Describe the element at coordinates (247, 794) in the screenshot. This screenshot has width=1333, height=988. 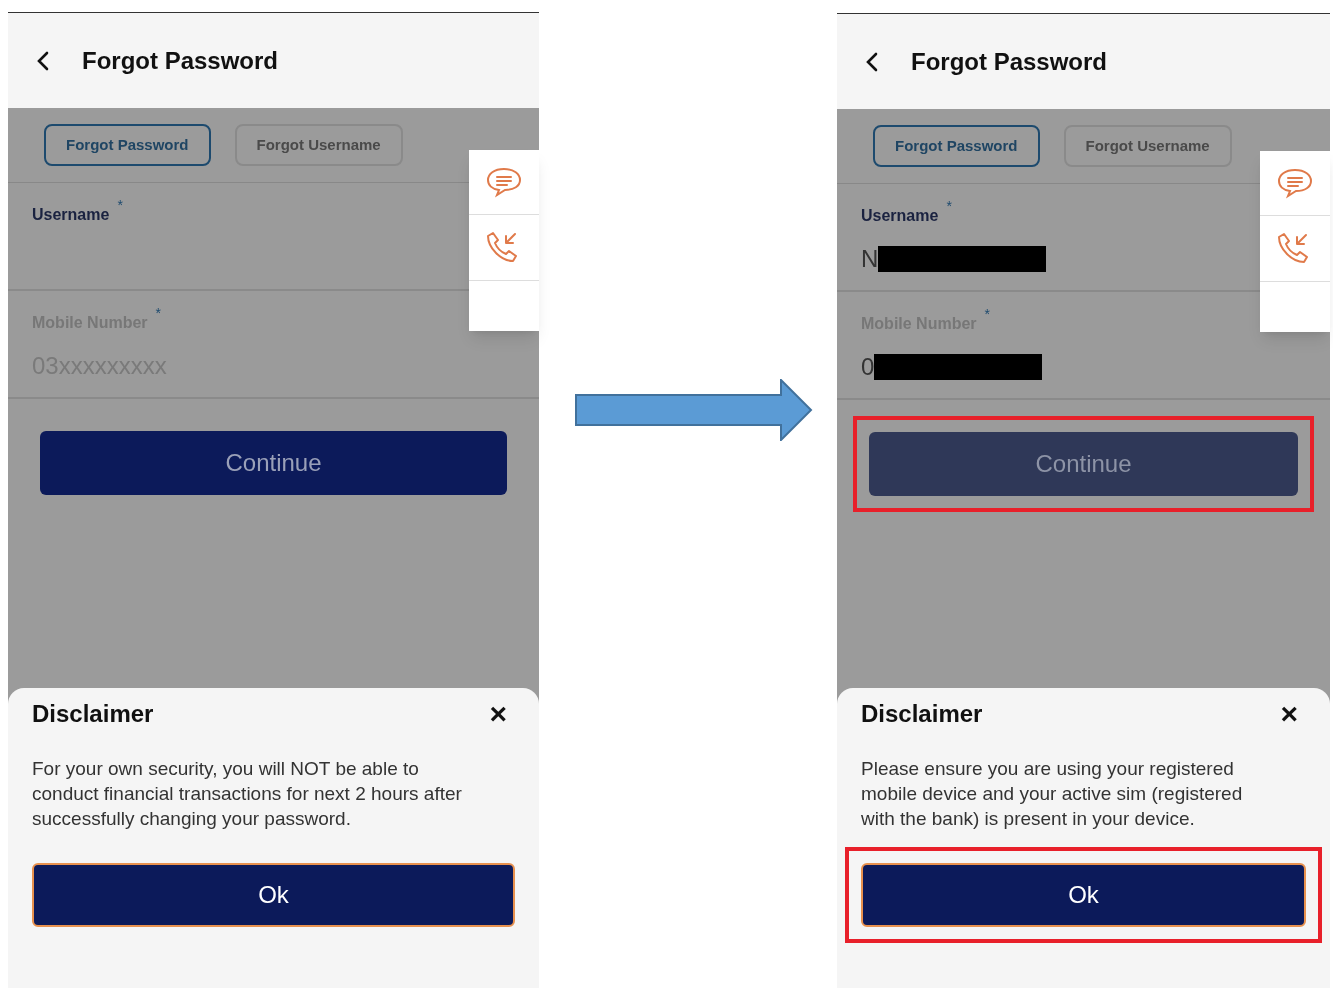
I see `disclaimer-text: For your own security, you will NOT be able to conduct financial transactions for next 2 hours after successfully changing your password.` at that location.